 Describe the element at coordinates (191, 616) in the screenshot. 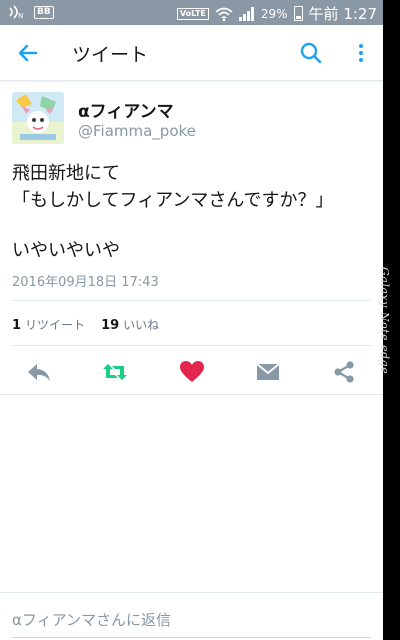

I see `reply-bar: αフィアンマさんに返信` at that location.